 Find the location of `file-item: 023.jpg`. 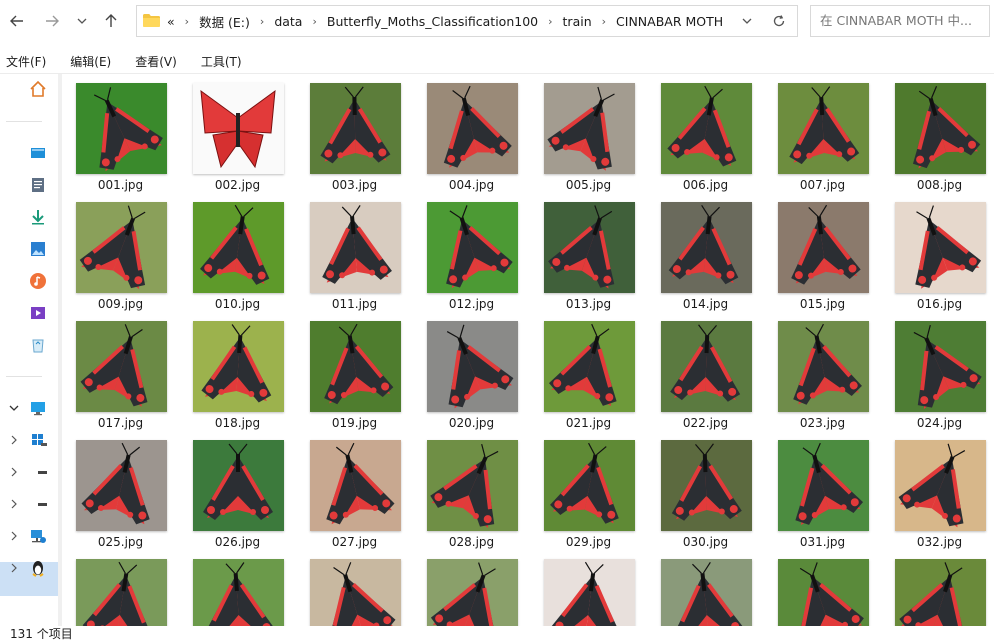

file-item: 023.jpg is located at coordinates (822, 373).